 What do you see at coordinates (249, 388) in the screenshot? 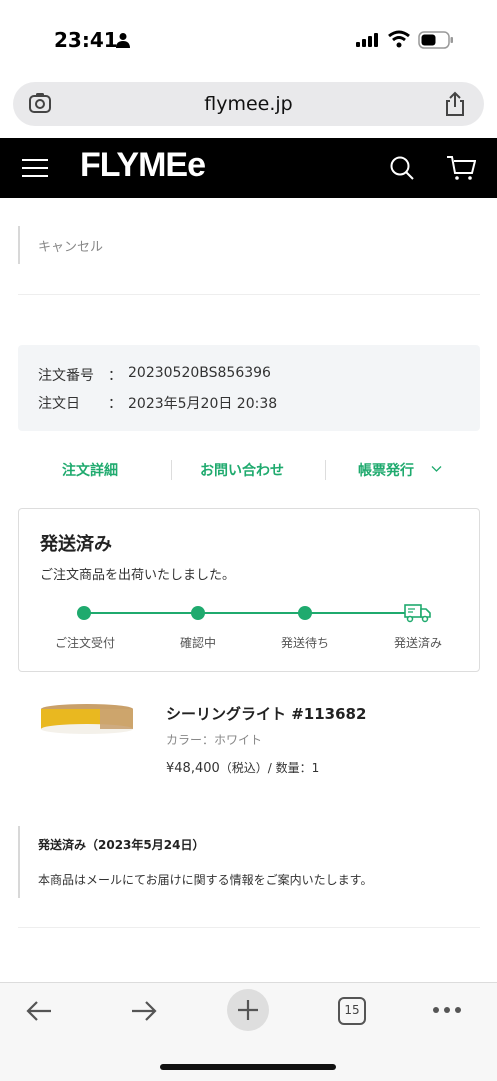
I see `order-info-box` at bounding box center [249, 388].